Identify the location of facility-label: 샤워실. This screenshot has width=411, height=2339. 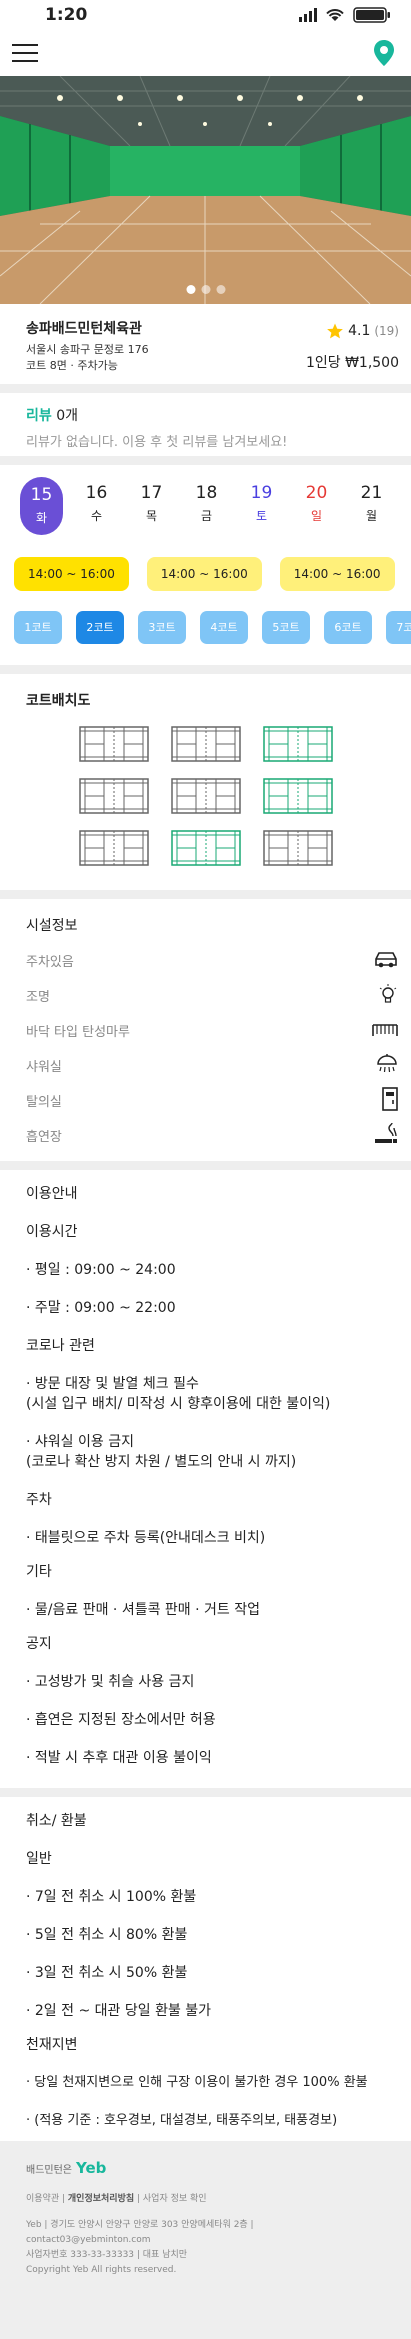
(44, 1067).